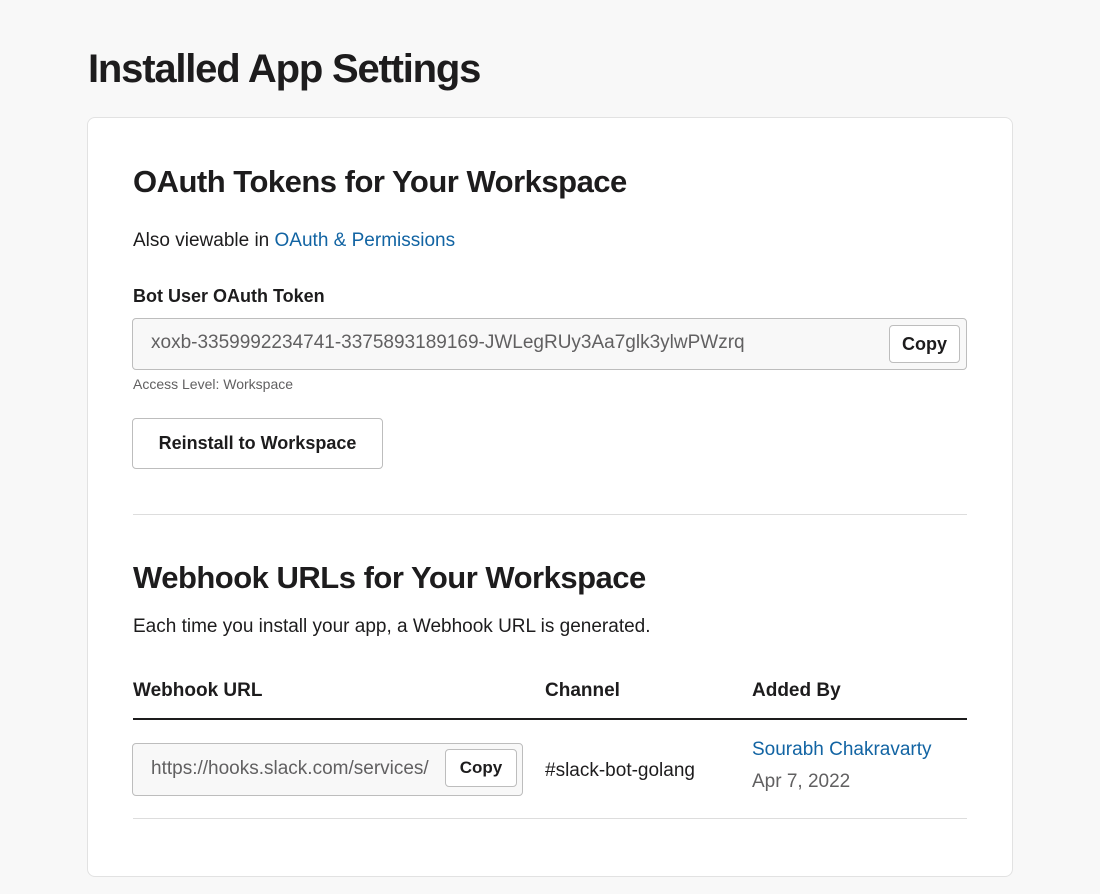  Describe the element at coordinates (796, 690) in the screenshot. I see `column-header-added-by: Added By` at that location.